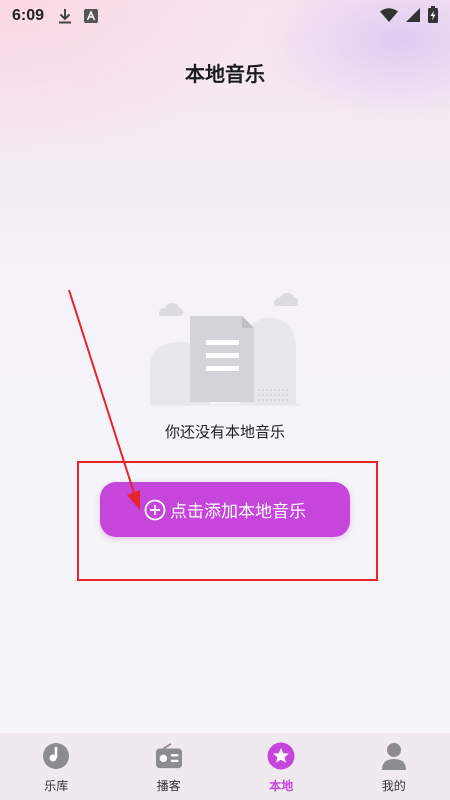 Image resolution: width=450 pixels, height=800 pixels. I want to click on status-right-icons, so click(409, 16).